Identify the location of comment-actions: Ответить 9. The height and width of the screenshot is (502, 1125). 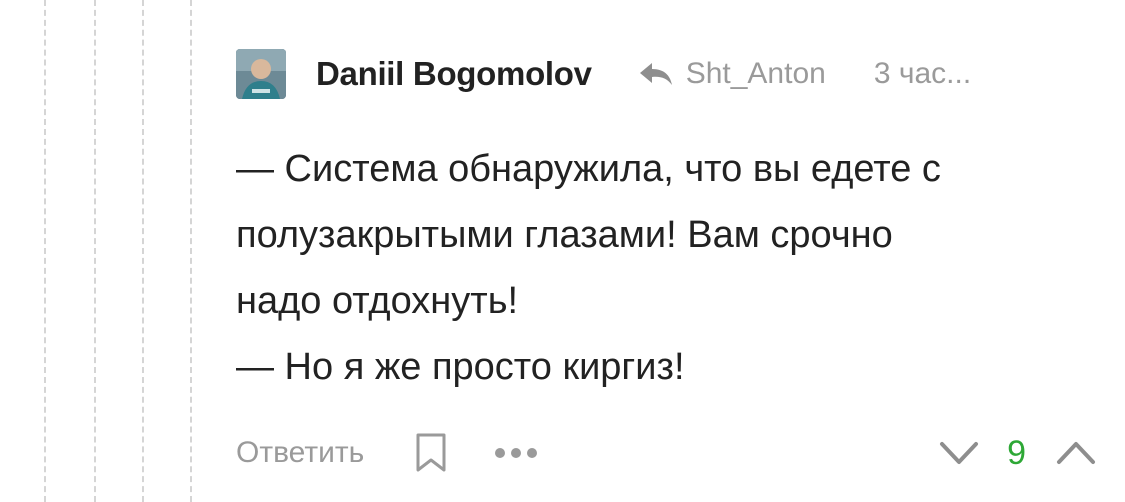
(666, 453).